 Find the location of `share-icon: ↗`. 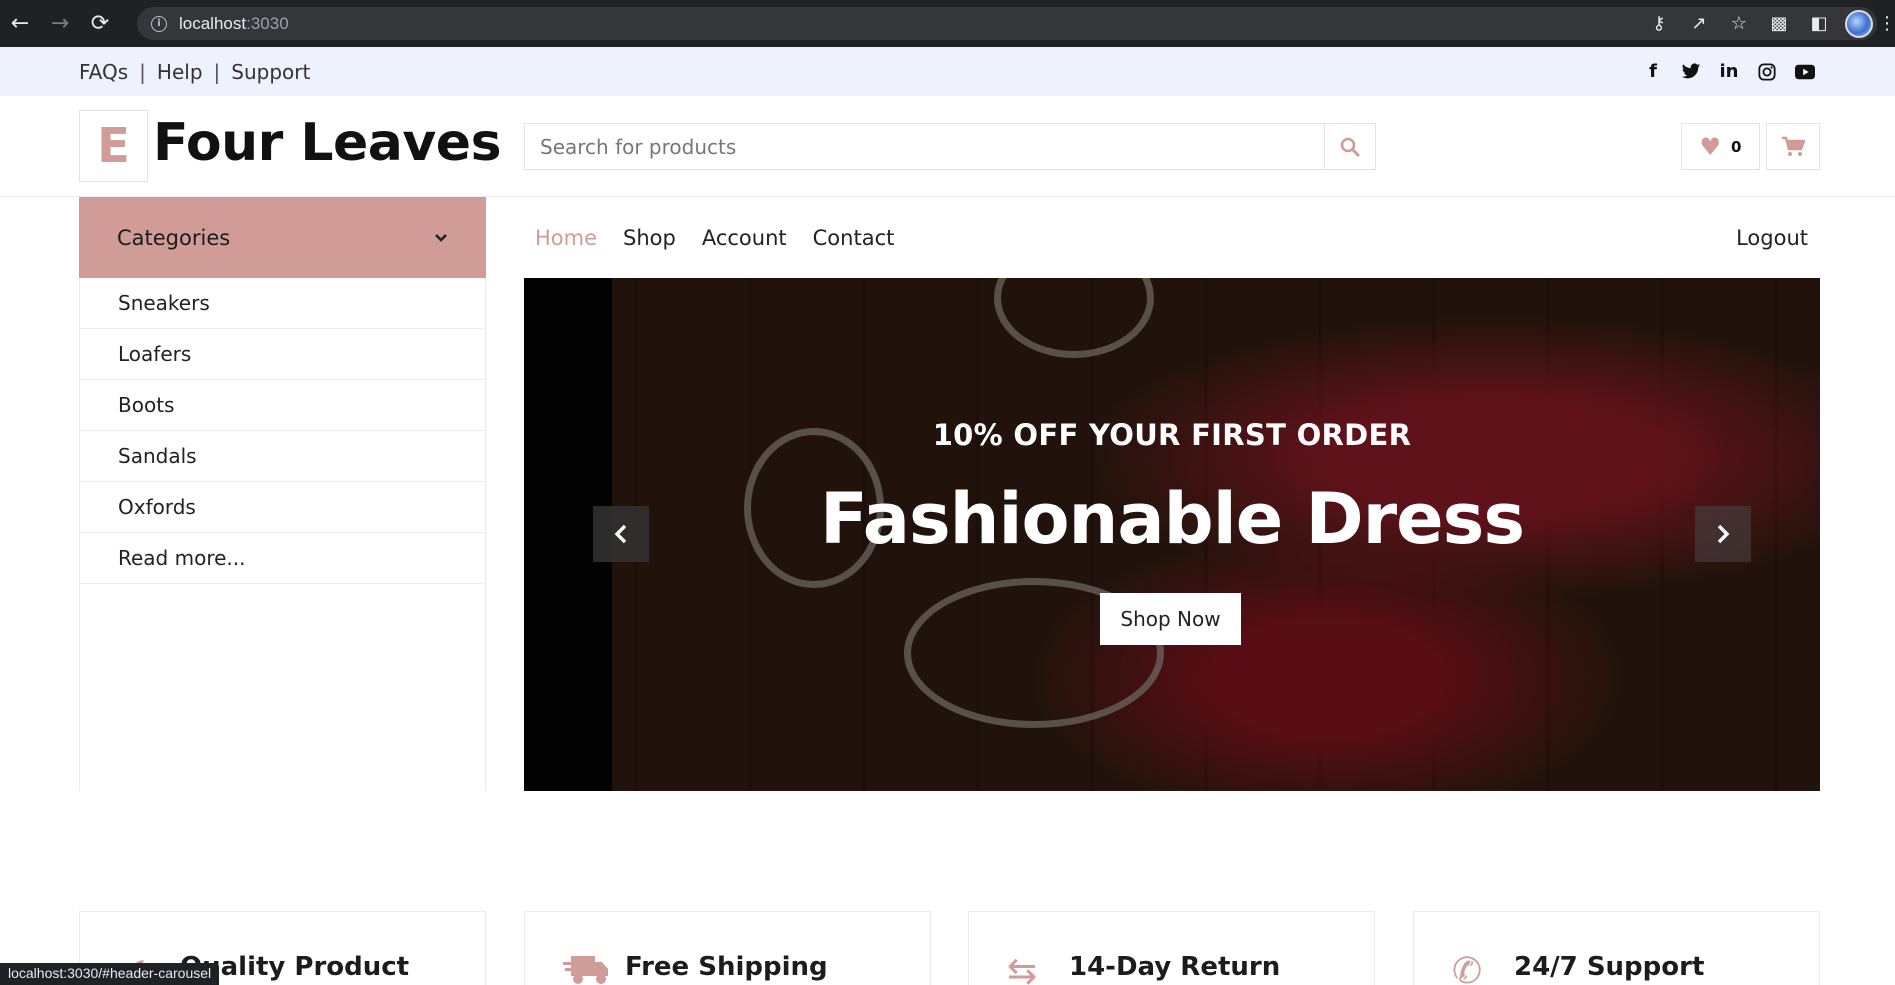

share-icon: ↗ is located at coordinates (1699, 23).